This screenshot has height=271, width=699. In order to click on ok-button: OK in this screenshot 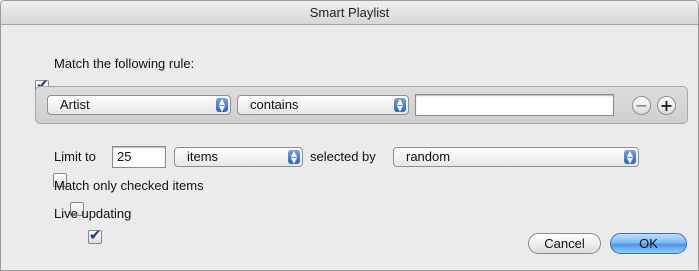, I will do `click(648, 243)`.